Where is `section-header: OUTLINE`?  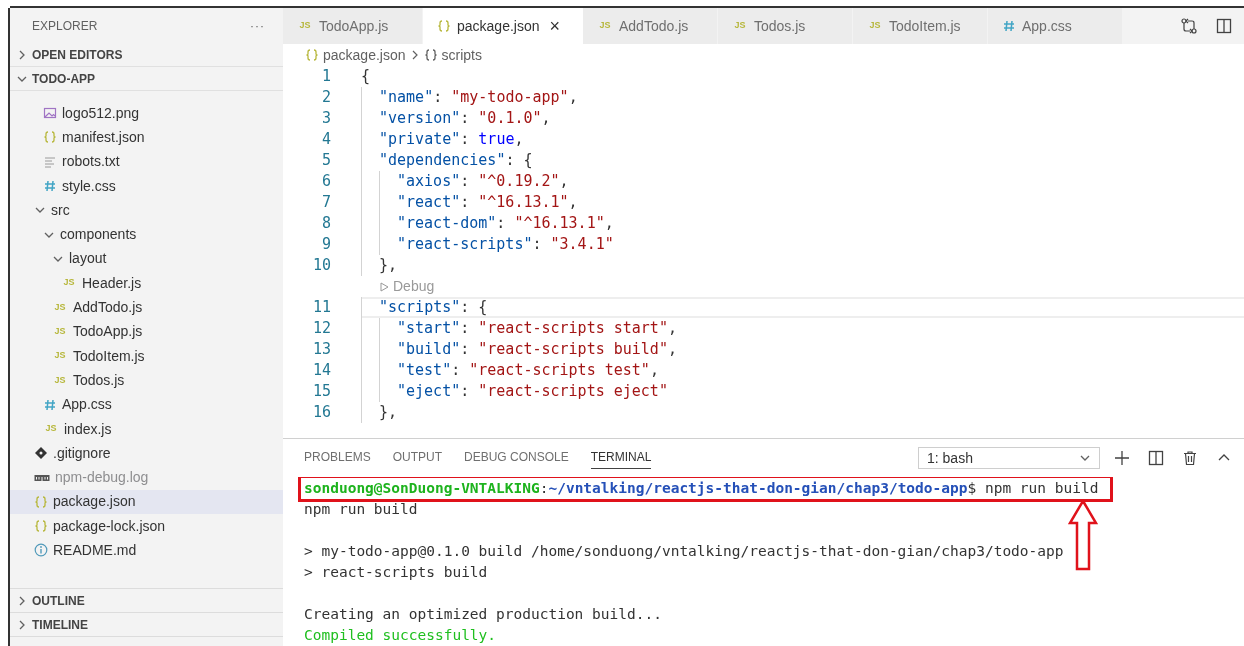
section-header: OUTLINE is located at coordinates (146, 600).